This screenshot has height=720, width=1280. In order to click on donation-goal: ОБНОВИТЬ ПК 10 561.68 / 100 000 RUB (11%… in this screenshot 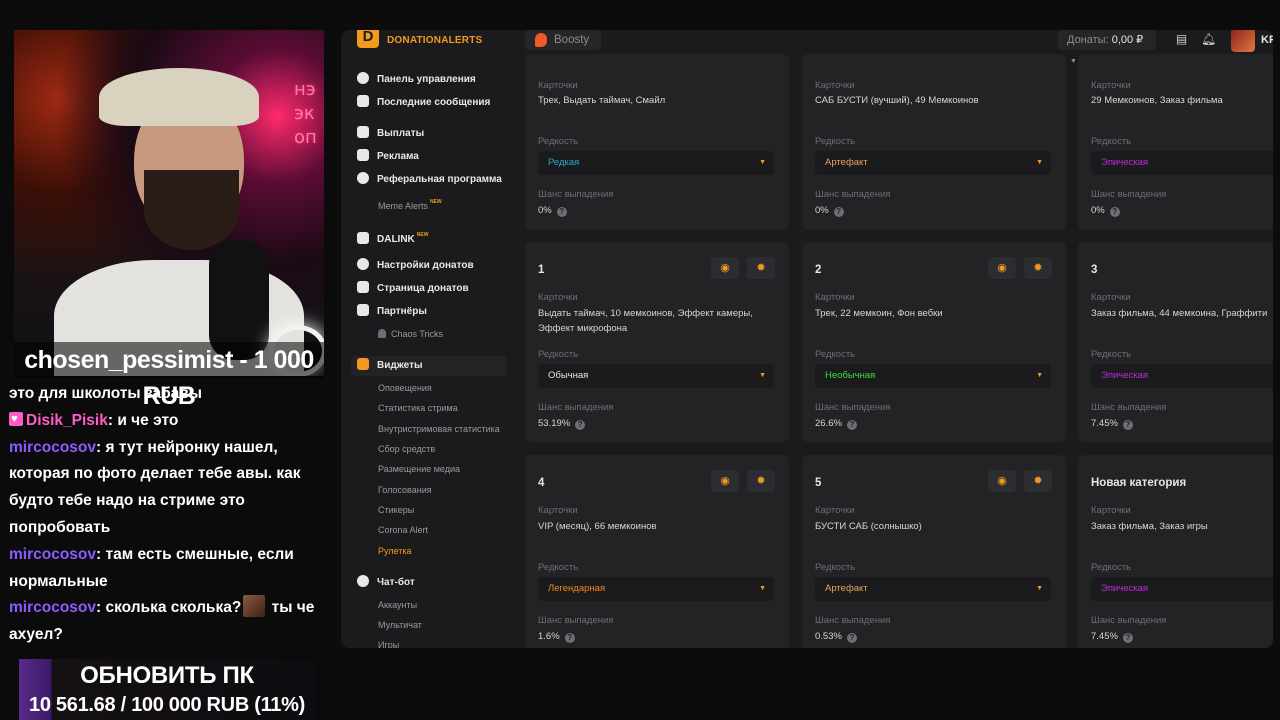, I will do `click(167, 689)`.